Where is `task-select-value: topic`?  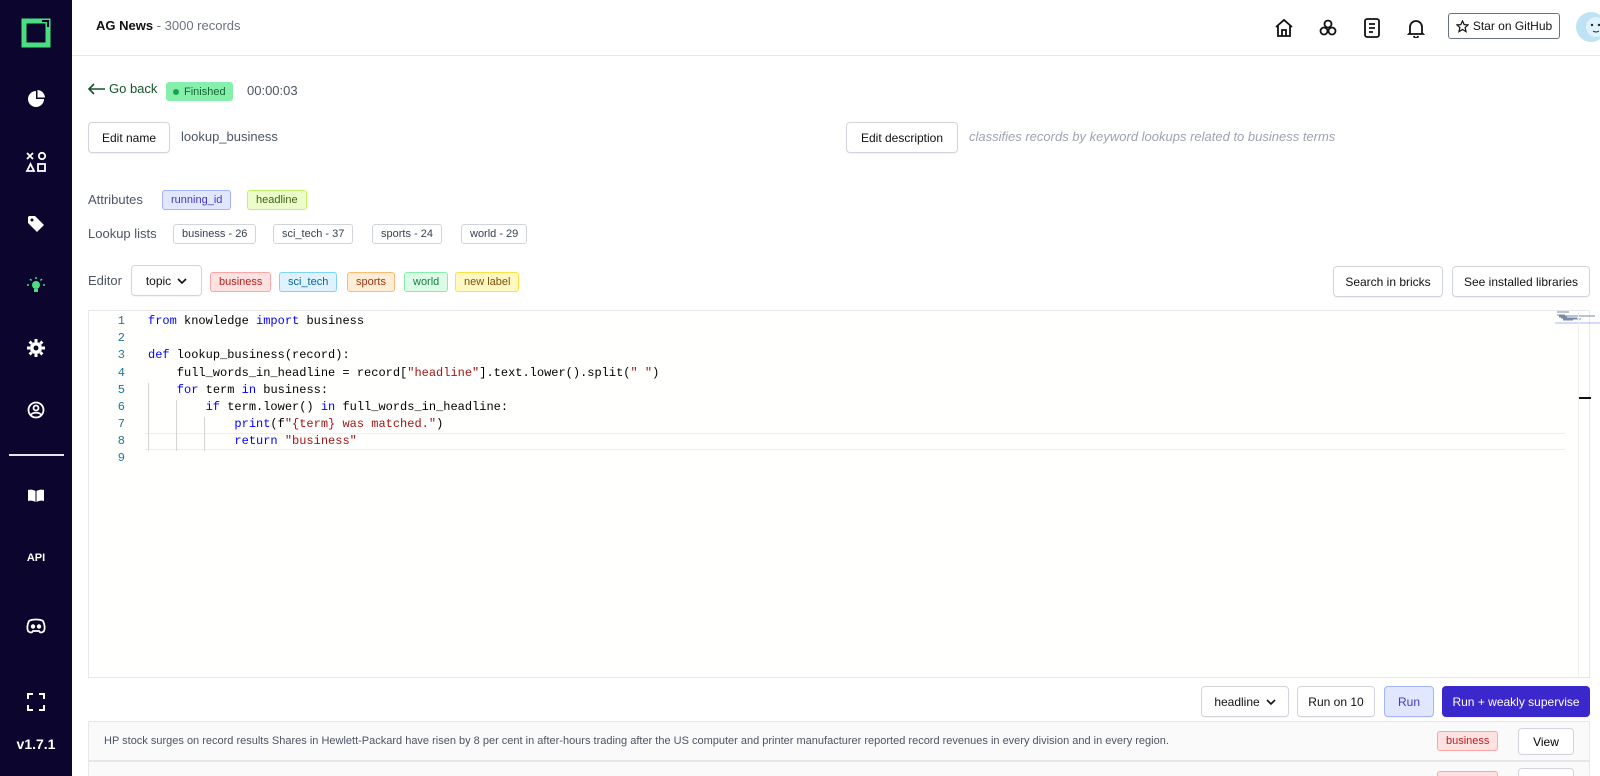 task-select-value: topic is located at coordinates (158, 280).